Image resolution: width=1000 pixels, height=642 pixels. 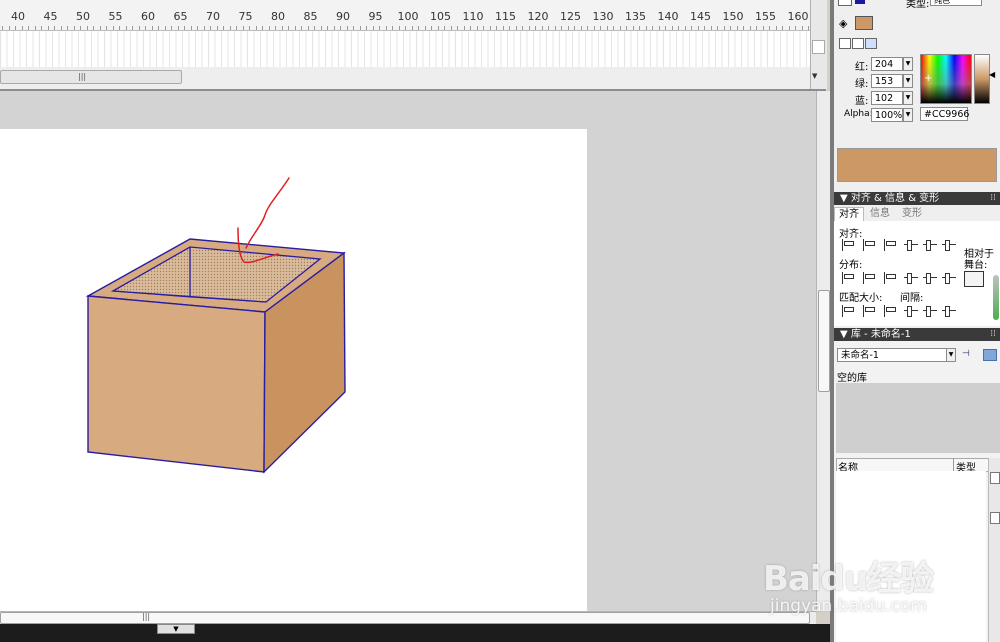 What do you see at coordinates (982, 79) in the screenshot?
I see `brightness-slider` at bounding box center [982, 79].